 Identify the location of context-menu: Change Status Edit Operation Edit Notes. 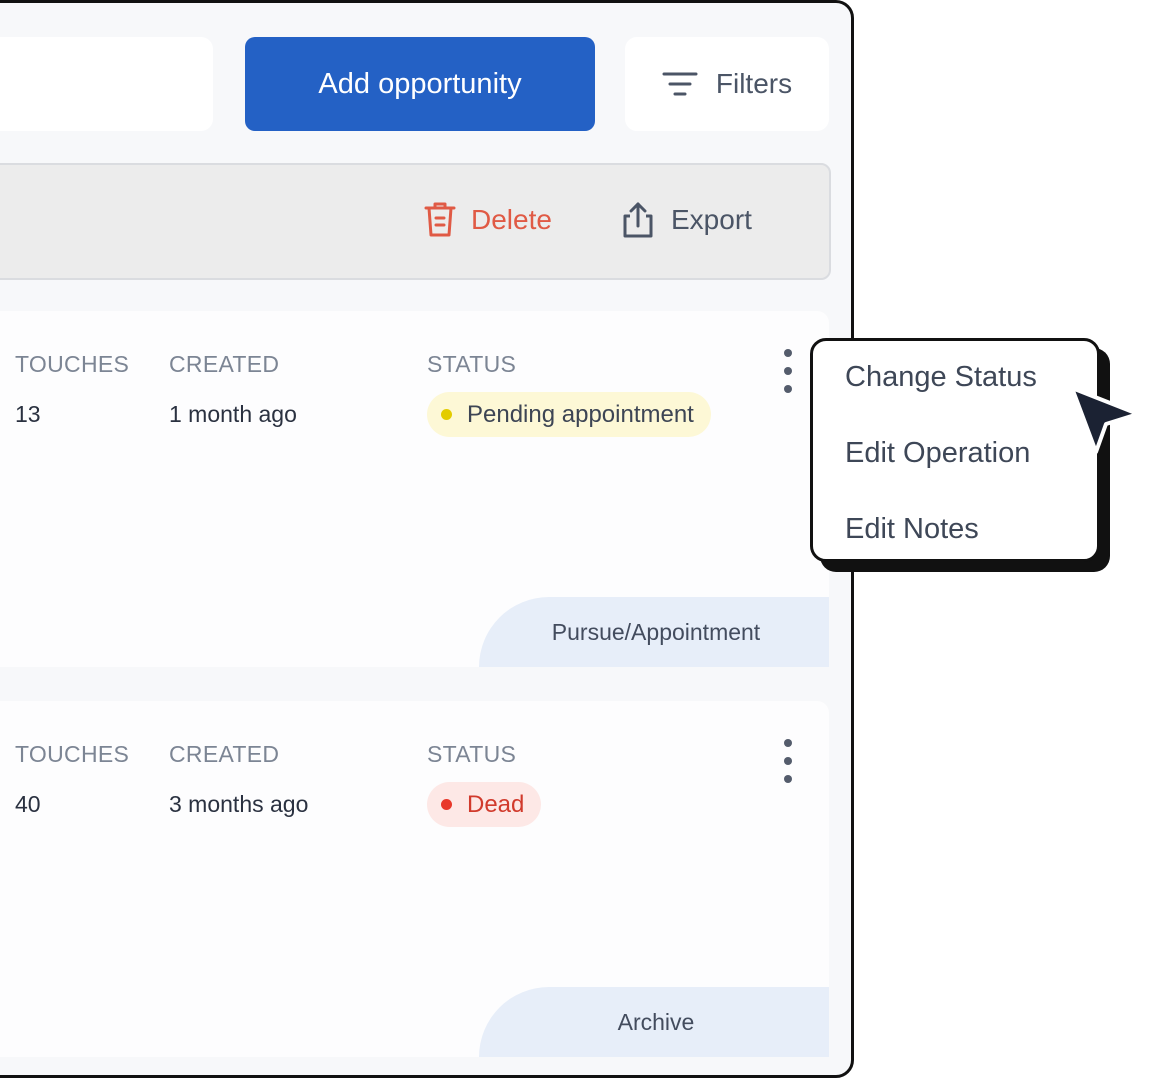
(955, 450).